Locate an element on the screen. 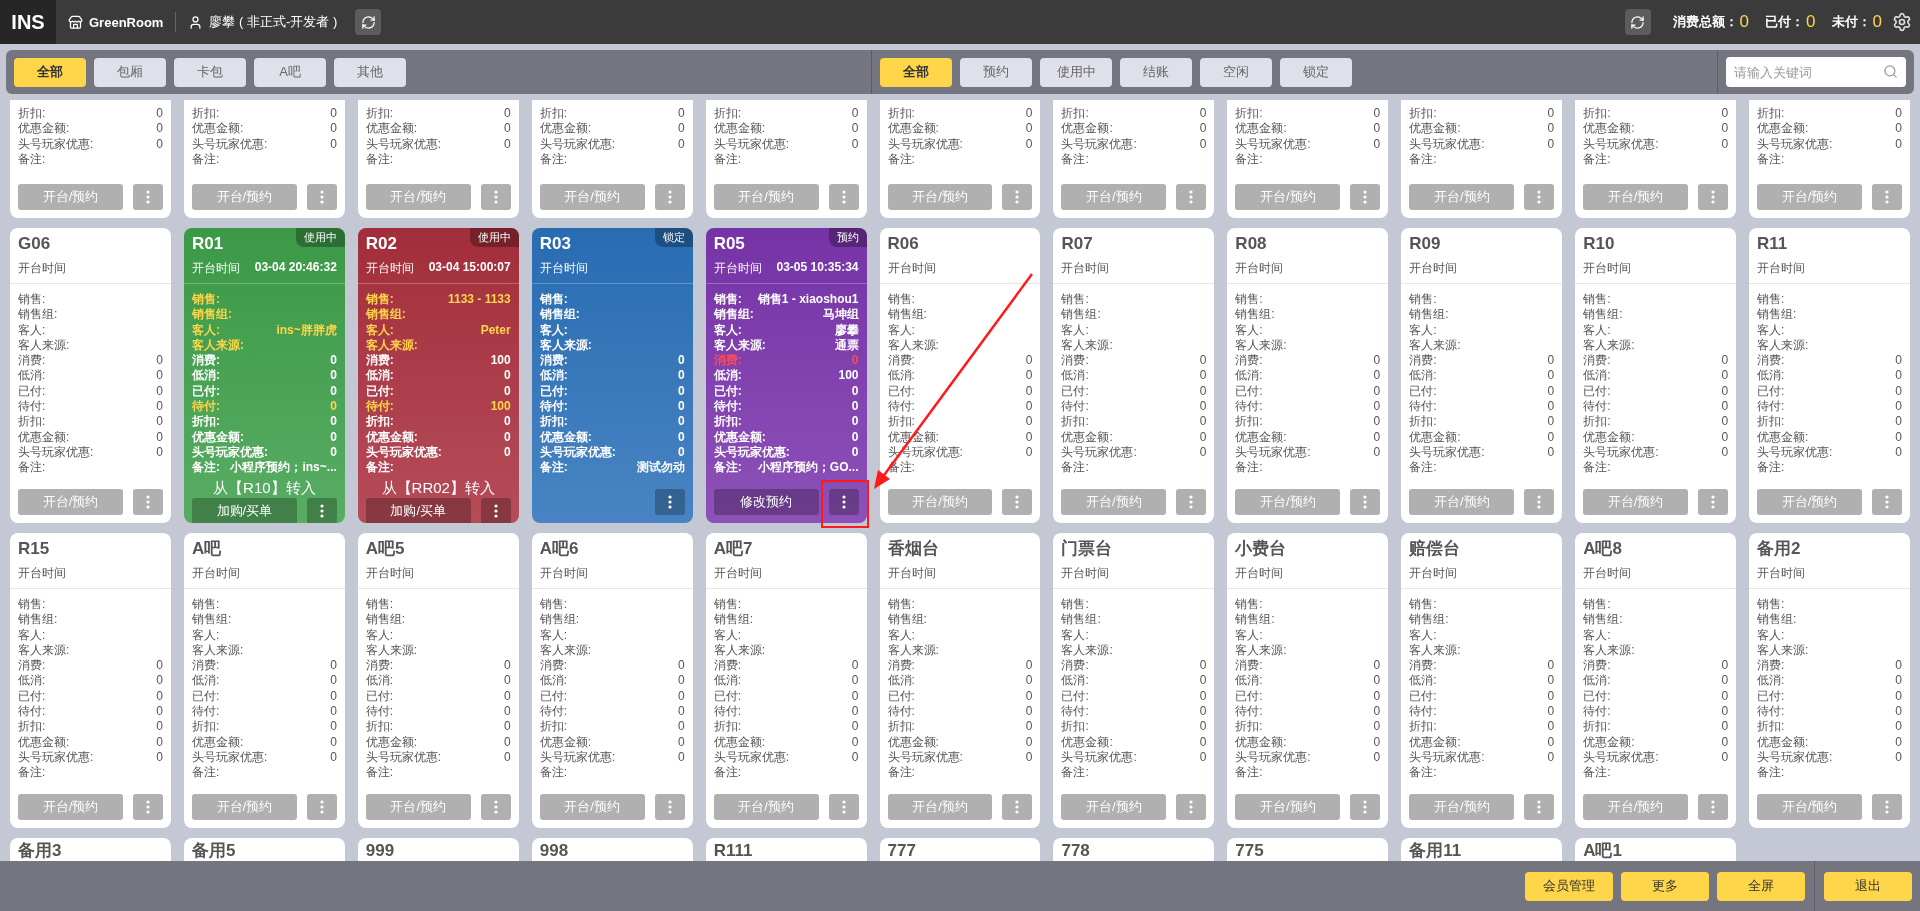  room-title: G06 is located at coordinates (34, 244).